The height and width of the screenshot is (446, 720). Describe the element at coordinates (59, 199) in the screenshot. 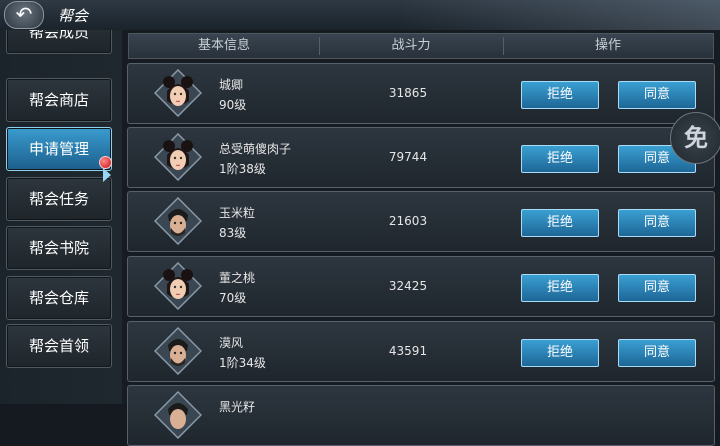

I see `sidebar-item-tasks: 帮会任务` at that location.